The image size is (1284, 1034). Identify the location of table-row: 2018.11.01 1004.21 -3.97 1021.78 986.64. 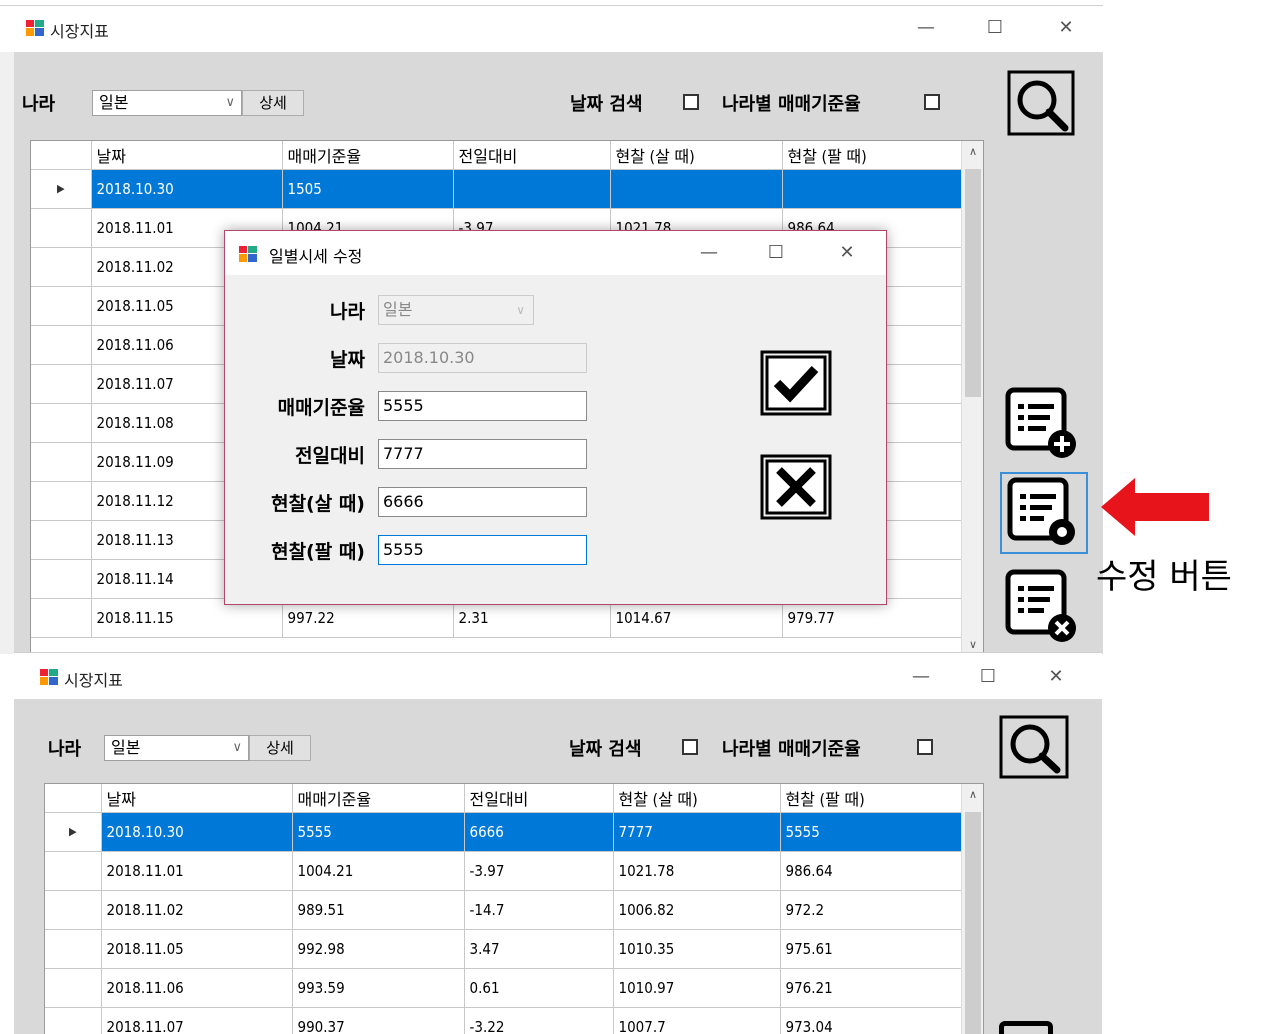
(503, 871).